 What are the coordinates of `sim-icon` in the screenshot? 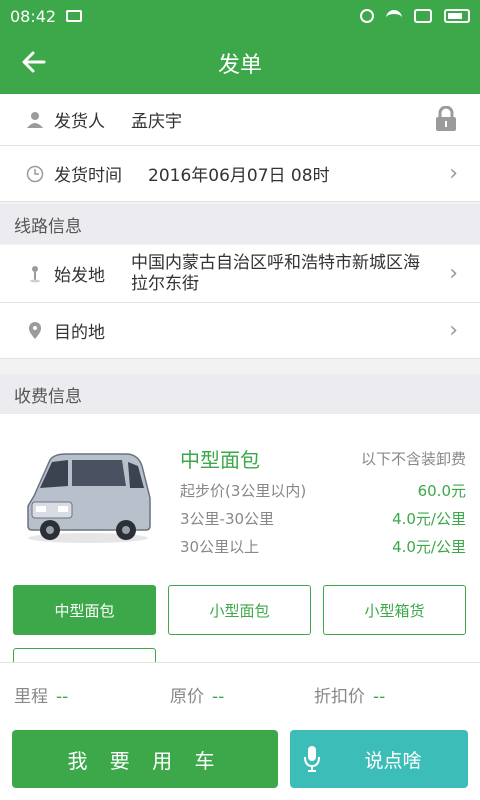 It's located at (423, 16).